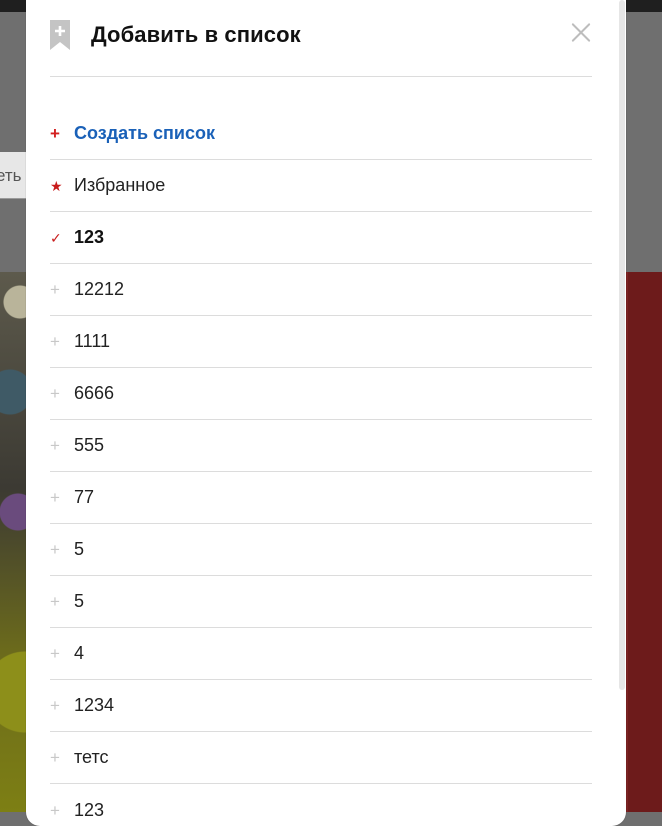  Describe the element at coordinates (321, 134) in the screenshot. I see `create-list-button: + Создать список` at that location.